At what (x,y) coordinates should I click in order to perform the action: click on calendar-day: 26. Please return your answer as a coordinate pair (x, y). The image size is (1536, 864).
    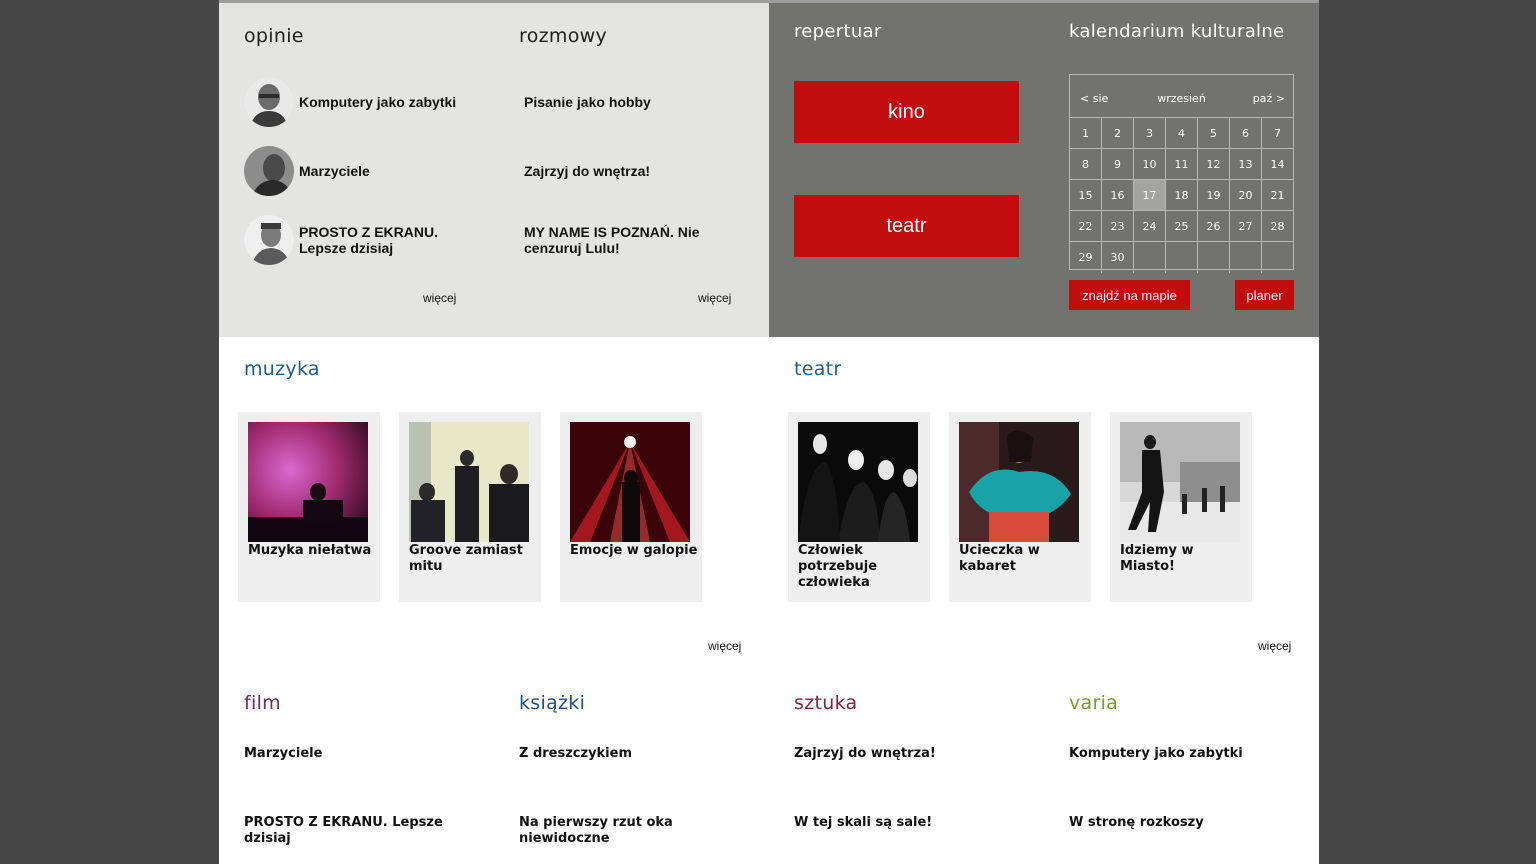
    Looking at the image, I should click on (1214, 226).